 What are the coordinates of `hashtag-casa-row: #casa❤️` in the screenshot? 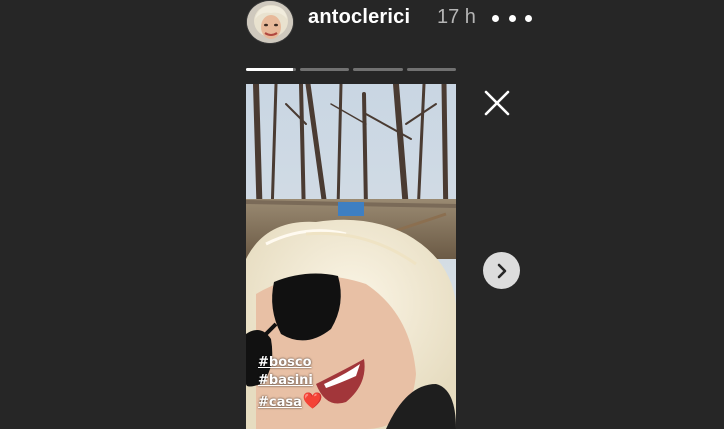 It's located at (290, 401).